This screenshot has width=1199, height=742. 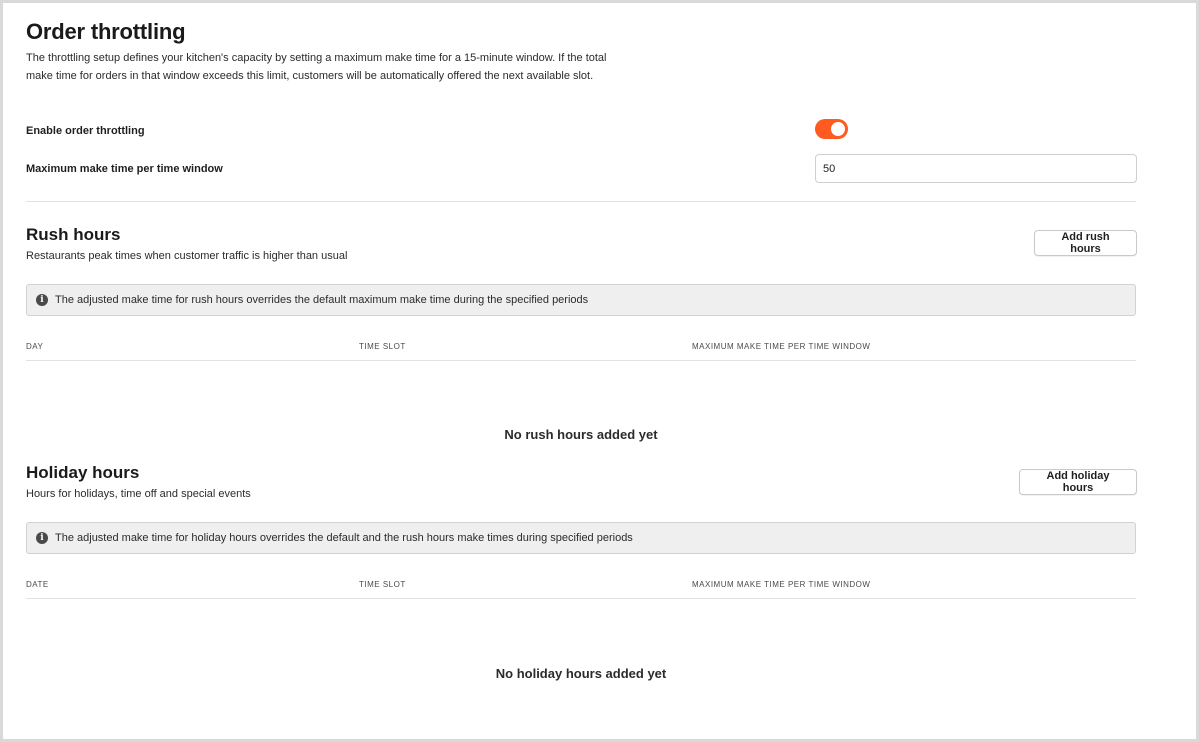 I want to click on enable-throttling-label: Enable order throttling, so click(x=85, y=131).